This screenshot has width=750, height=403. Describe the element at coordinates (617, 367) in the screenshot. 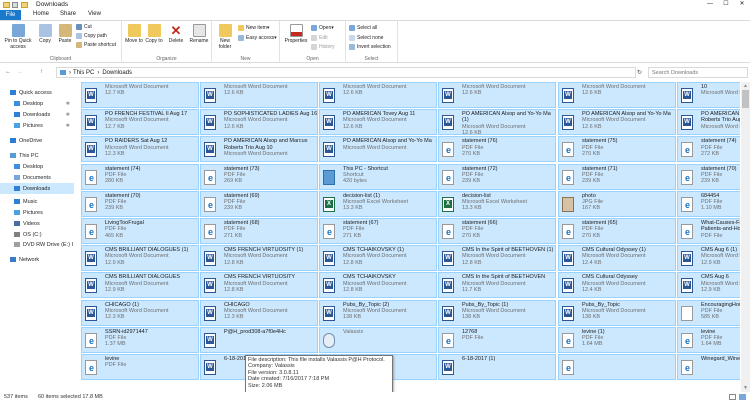

I see `file-item` at that location.